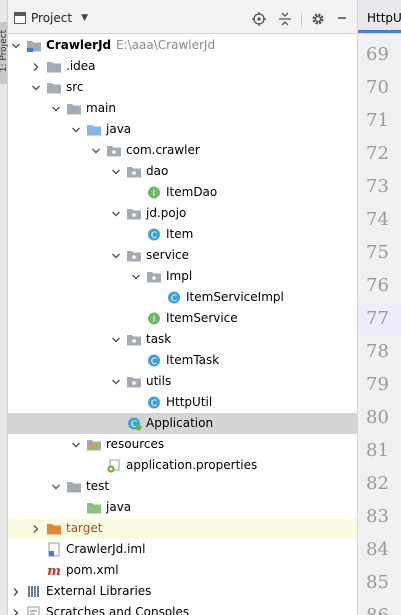 The width and height of the screenshot is (401, 615). I want to click on editor-tab-label: HttpUtil, so click(384, 18).